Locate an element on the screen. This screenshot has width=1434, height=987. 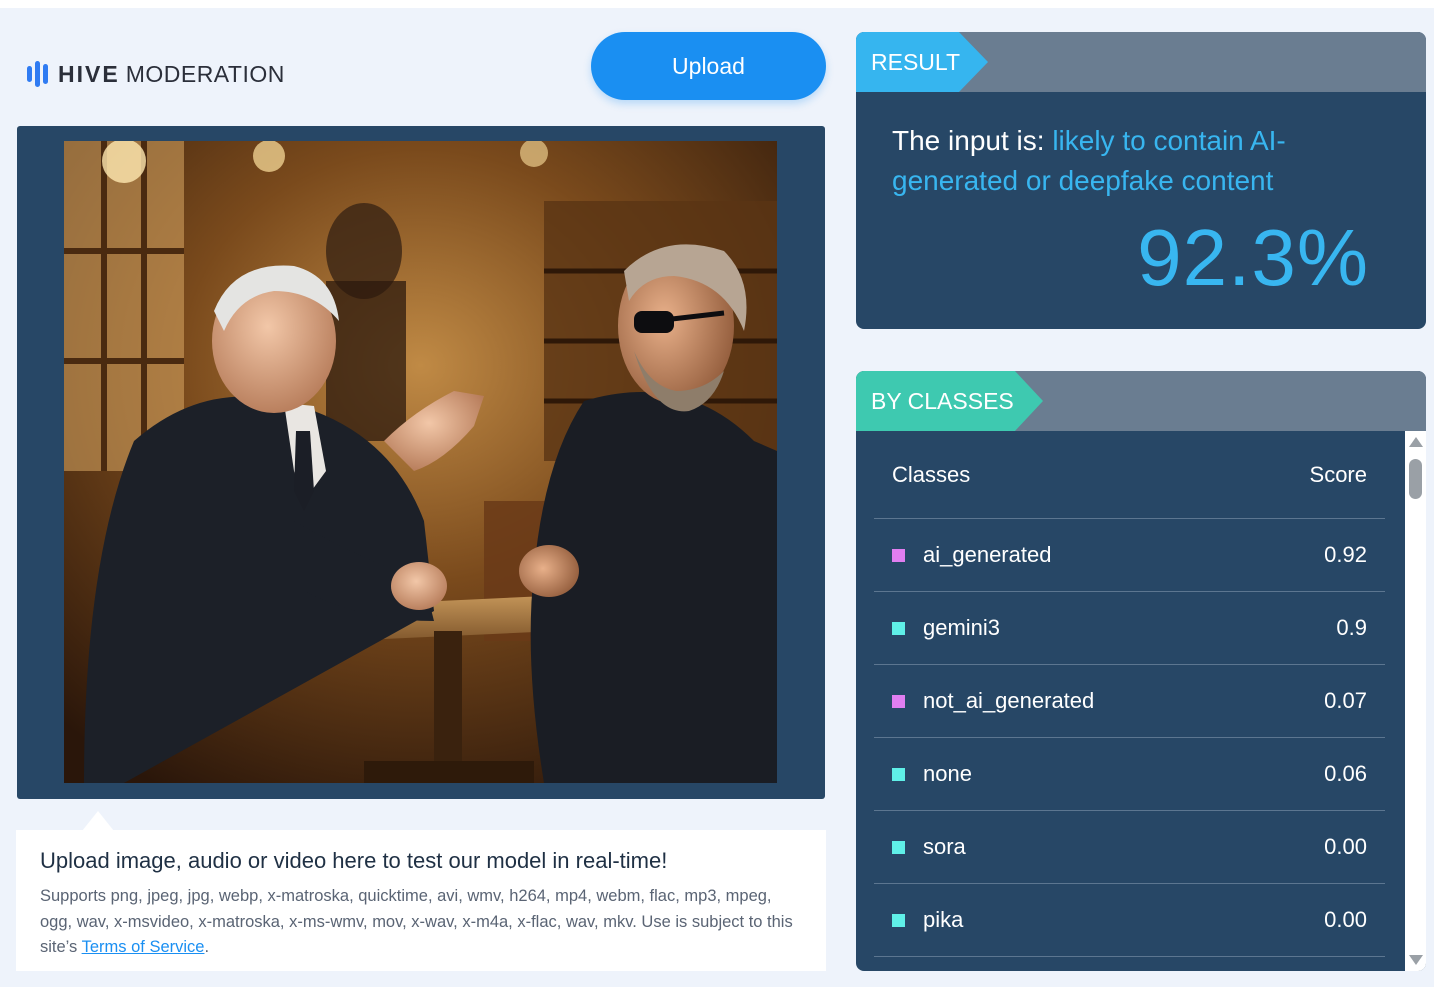
class-row: pika 0.00 is located at coordinates (1129, 920).